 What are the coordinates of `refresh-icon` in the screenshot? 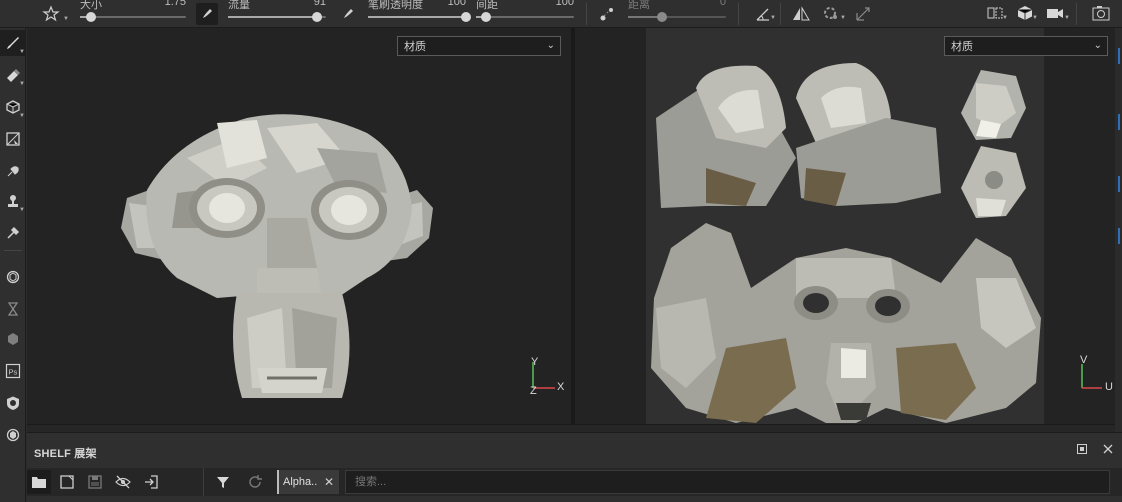 It's located at (255, 481).